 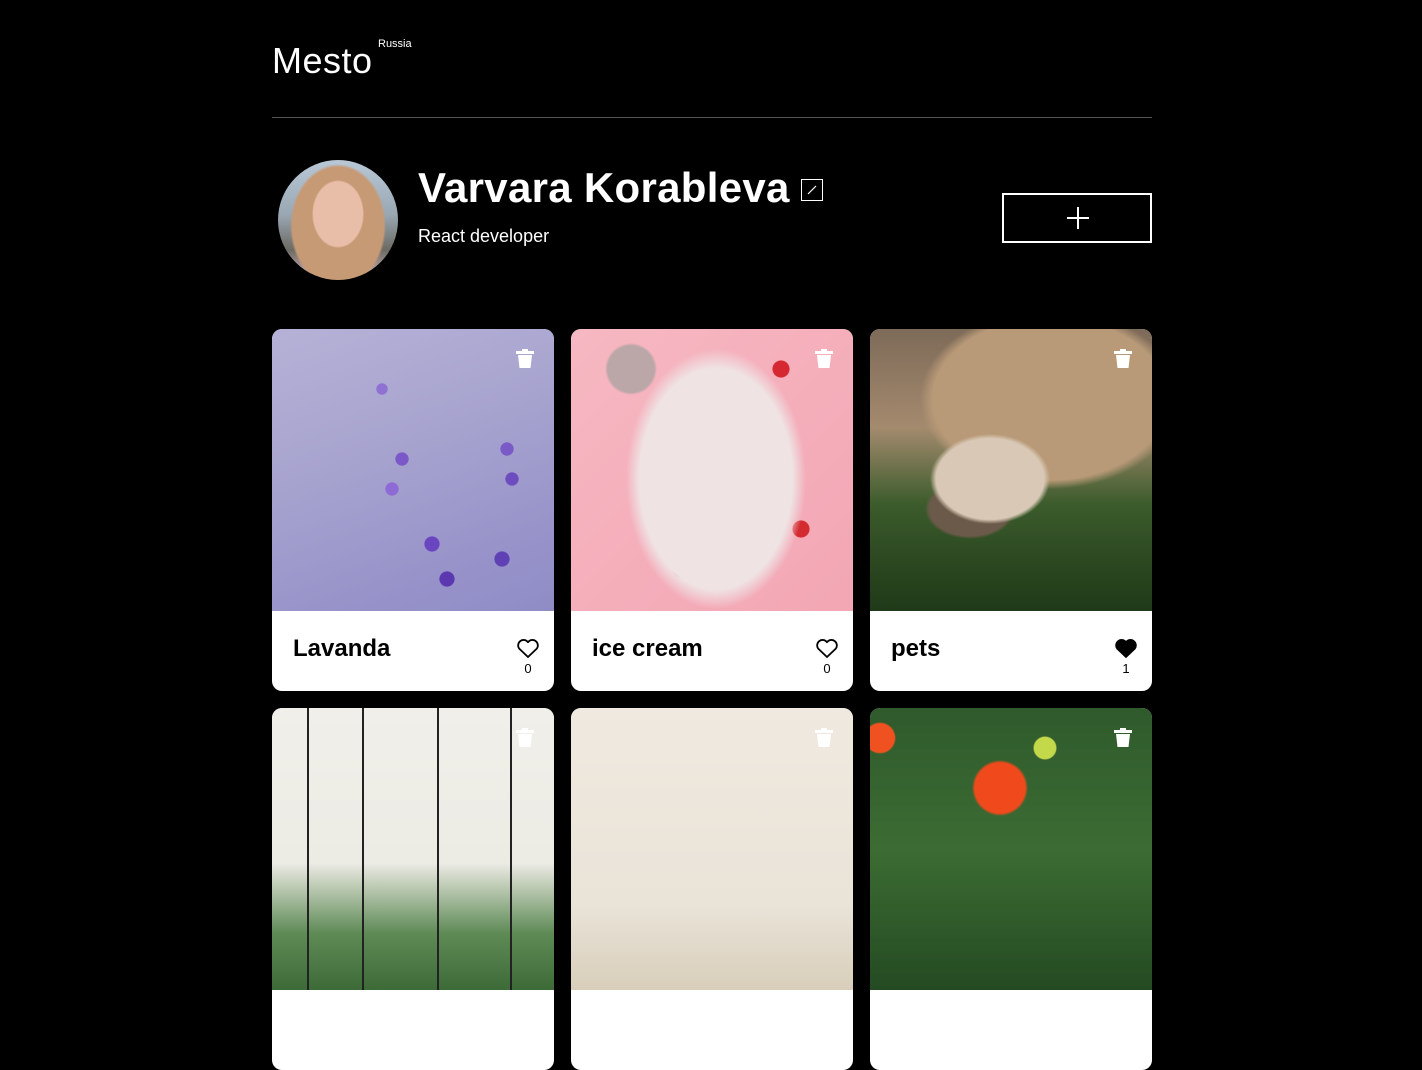 I want to click on logo-superscript: Russia, so click(x=395, y=44).